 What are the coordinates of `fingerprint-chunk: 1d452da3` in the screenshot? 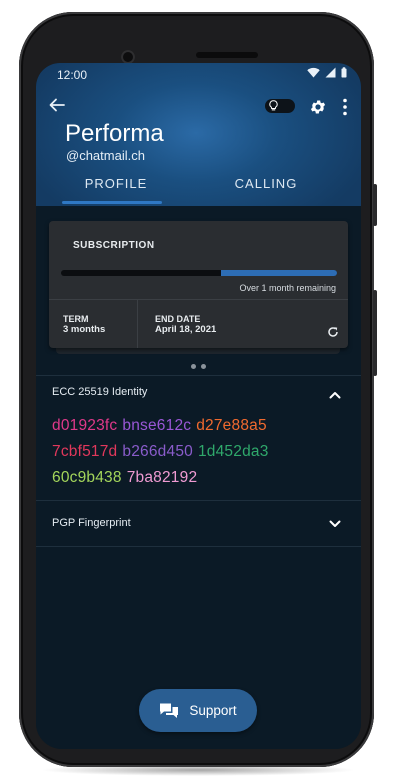 It's located at (233, 451).